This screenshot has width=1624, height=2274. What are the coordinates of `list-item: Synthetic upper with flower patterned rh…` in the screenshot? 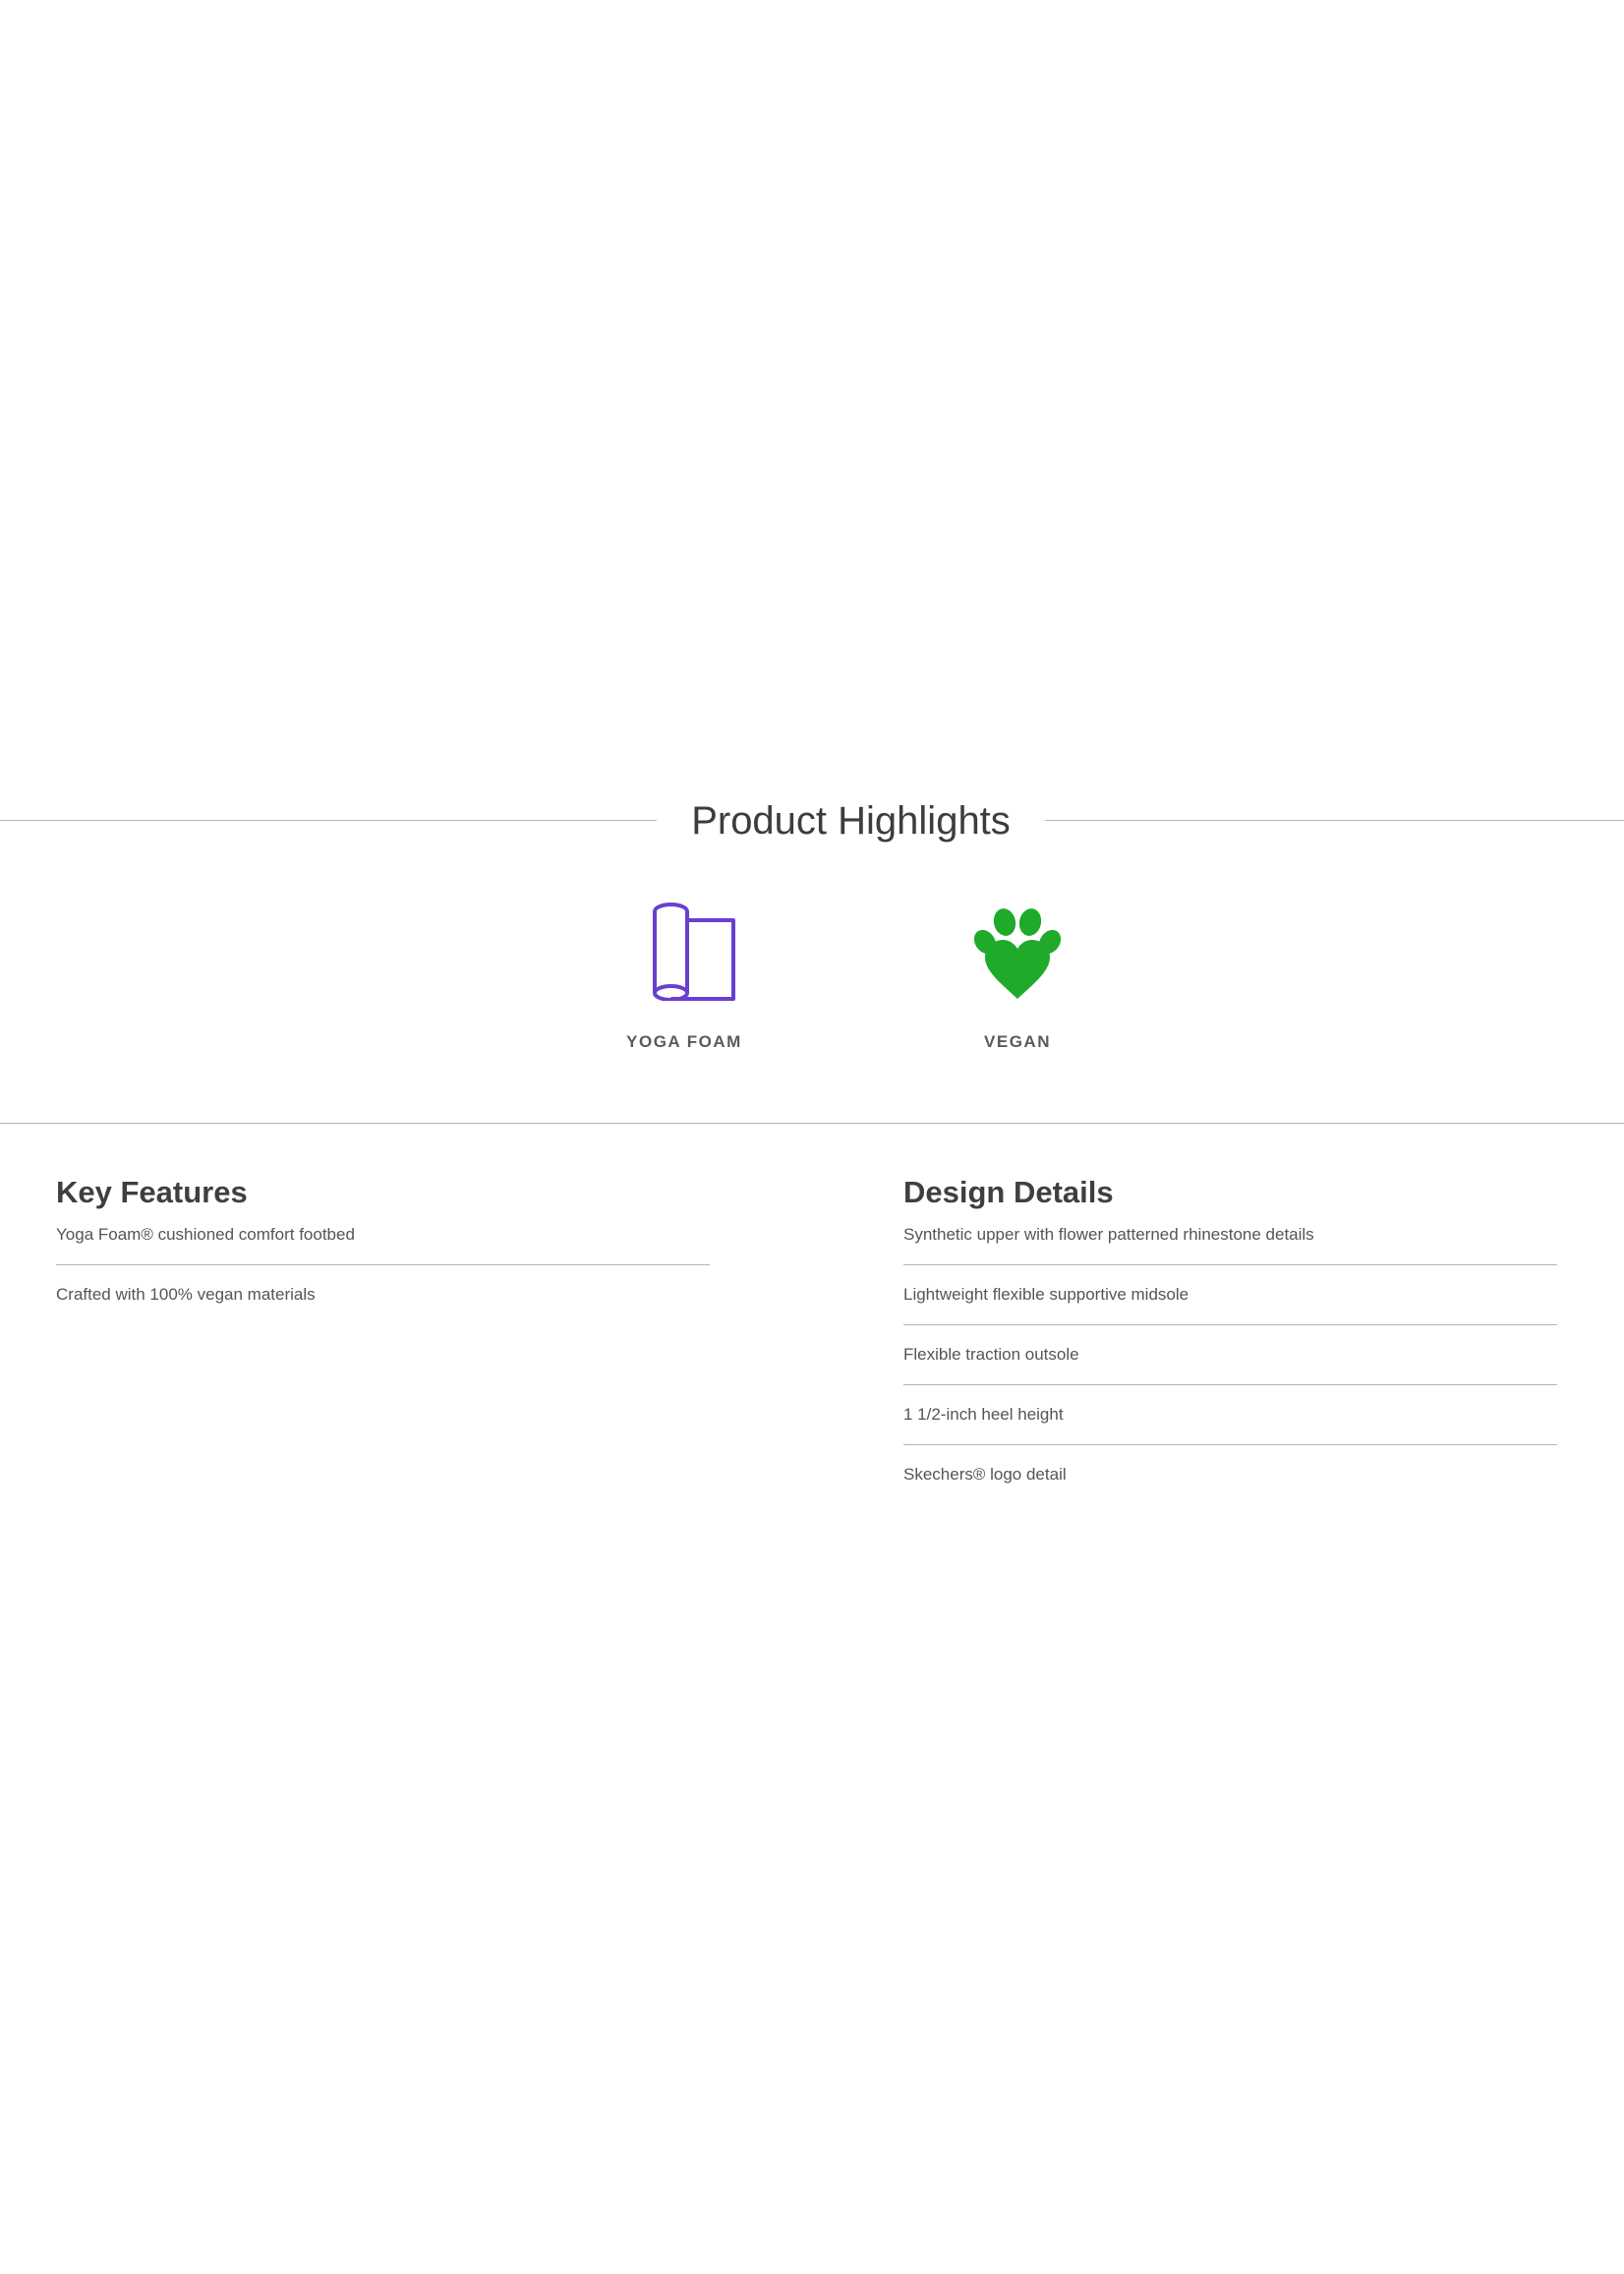 It's located at (1230, 1244).